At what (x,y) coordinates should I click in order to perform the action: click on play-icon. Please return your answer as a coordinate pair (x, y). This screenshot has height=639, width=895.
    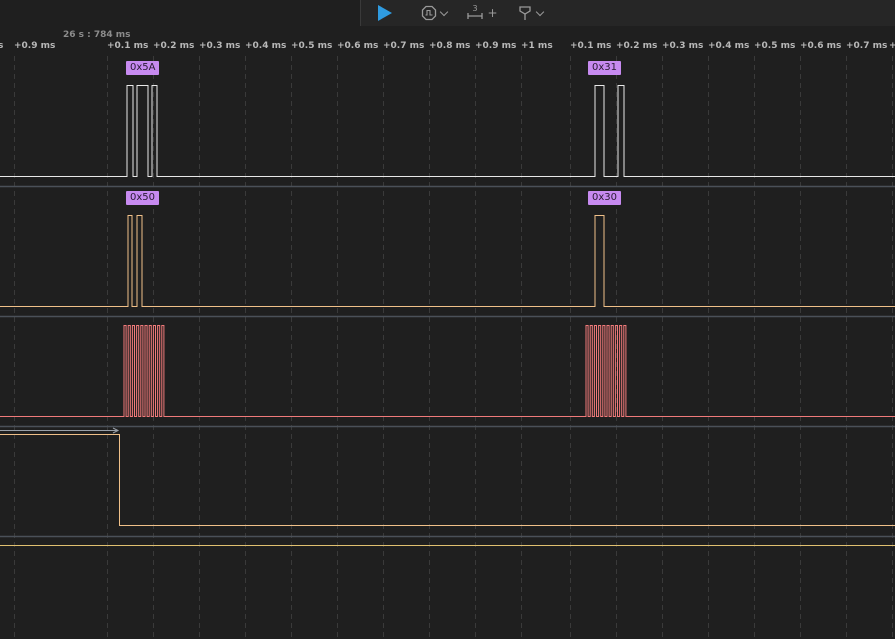
    Looking at the image, I should click on (385, 13).